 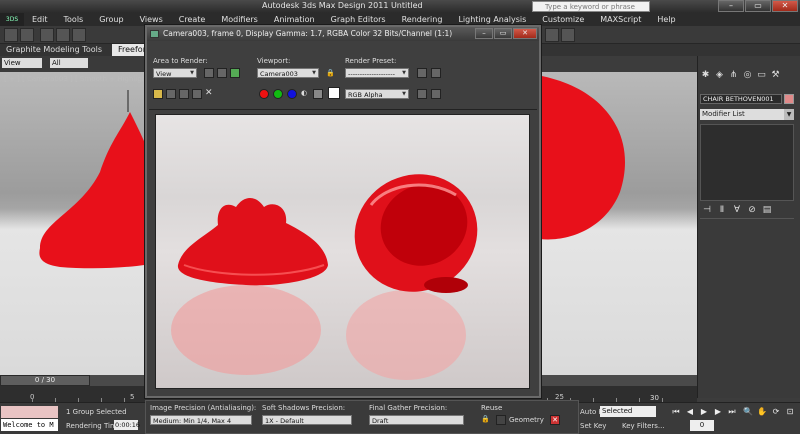 I want to click on render-preset-dropdown: -------------------- ▼, so click(x=377, y=73).